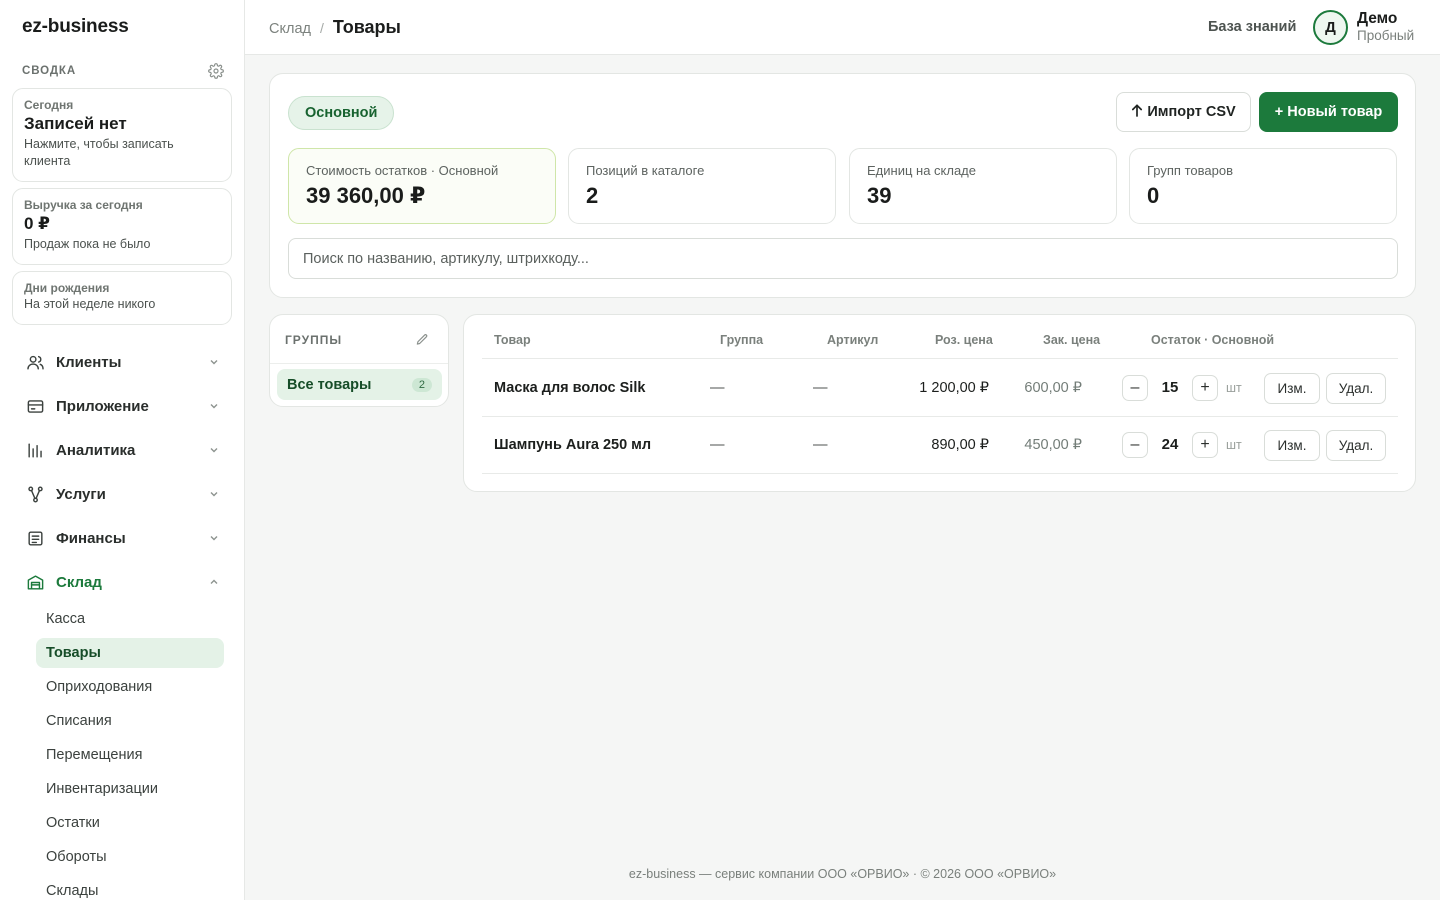 The width and height of the screenshot is (1440, 900). What do you see at coordinates (1212, 340) in the screenshot?
I see `column-header-stock: Остаток · Основной` at bounding box center [1212, 340].